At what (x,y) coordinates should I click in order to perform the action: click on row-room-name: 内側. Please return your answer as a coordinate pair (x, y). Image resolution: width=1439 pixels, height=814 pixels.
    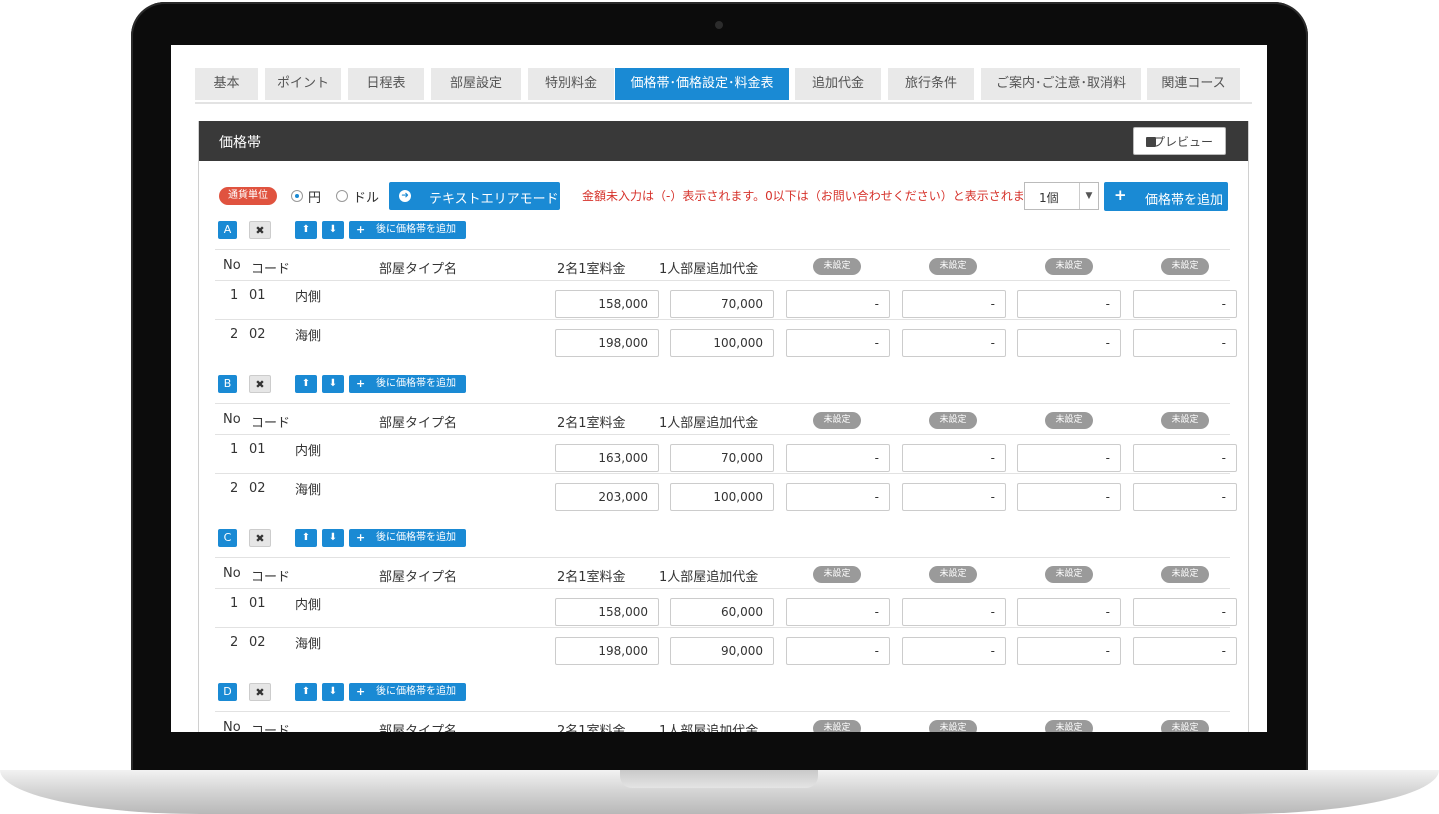
    Looking at the image, I should click on (308, 297).